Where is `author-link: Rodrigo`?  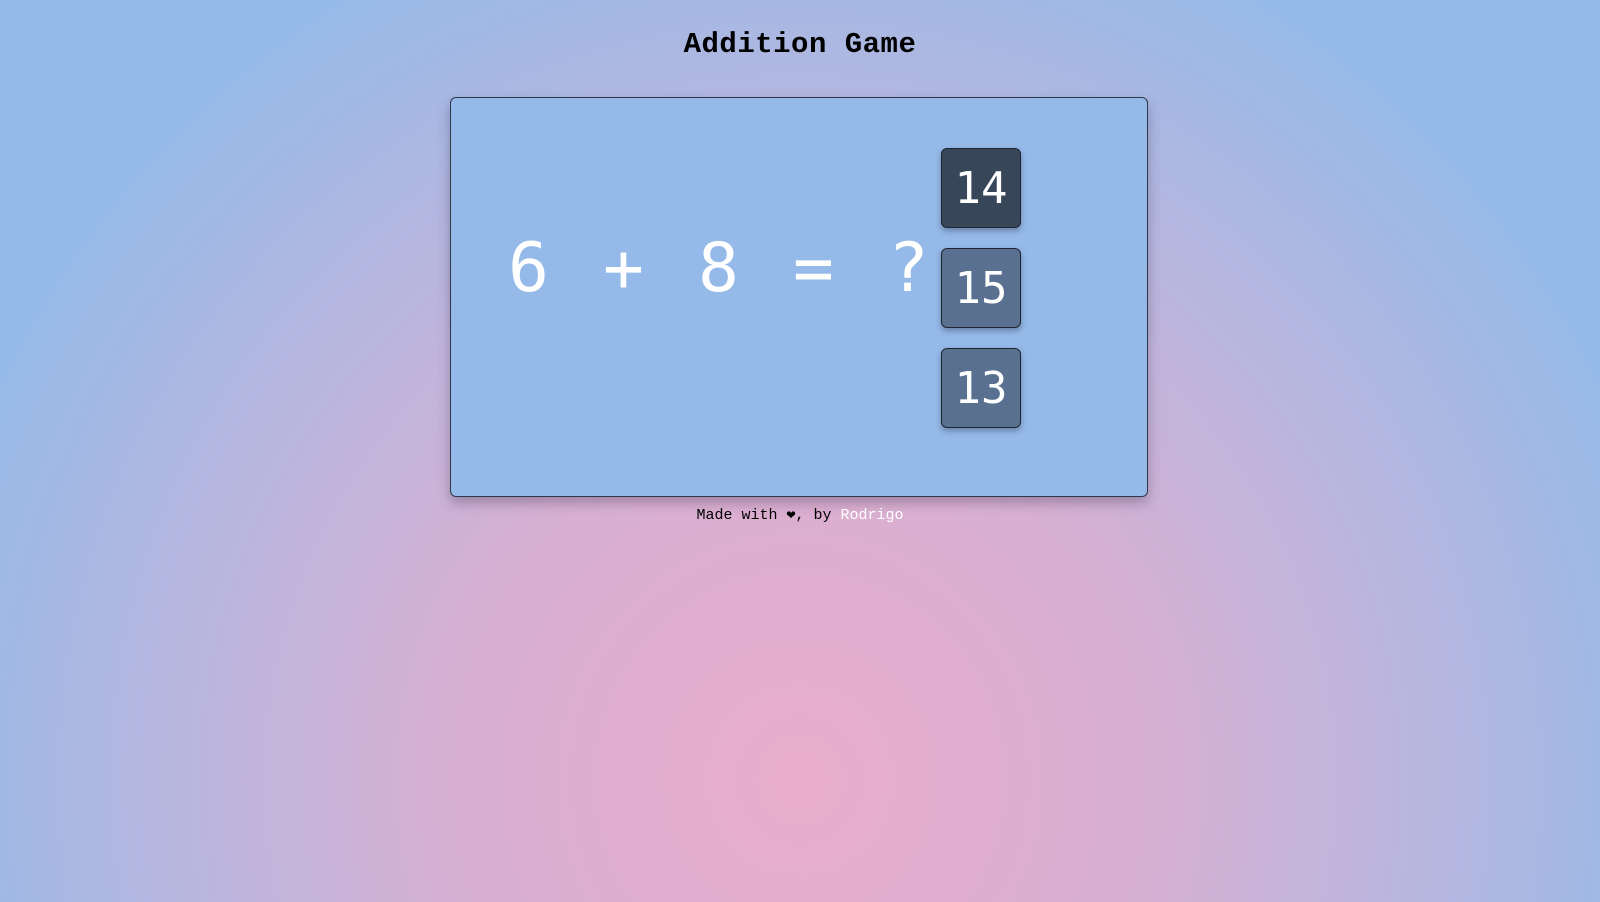 author-link: Rodrigo is located at coordinates (872, 515).